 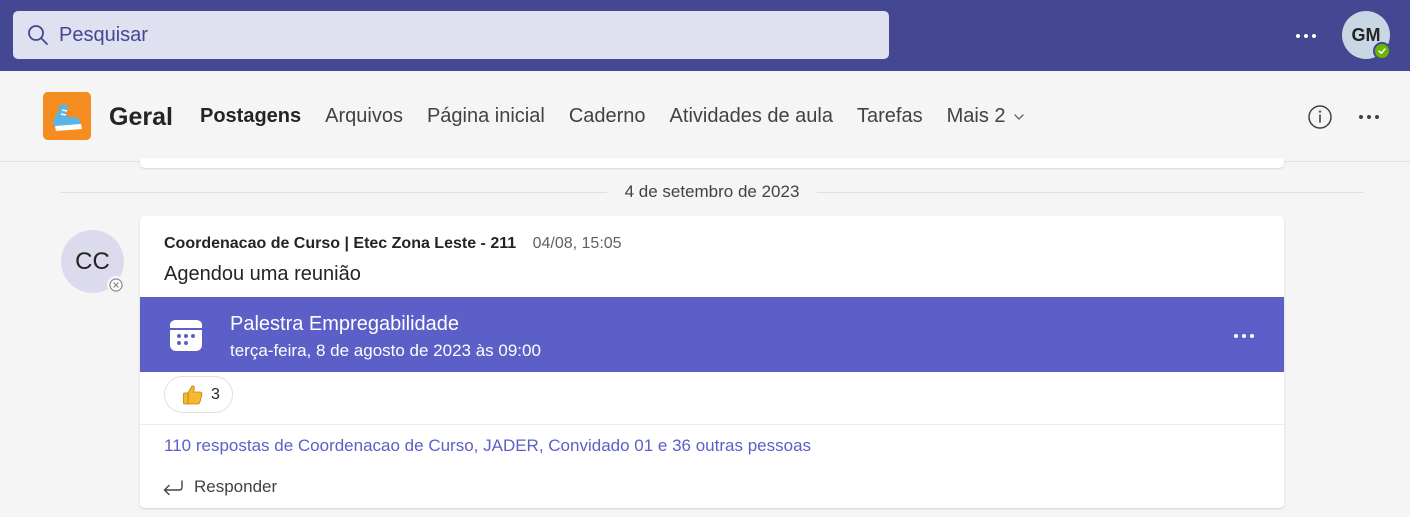 What do you see at coordinates (345, 324) in the screenshot?
I see `meeting-title: Palestra Empregabilidade` at bounding box center [345, 324].